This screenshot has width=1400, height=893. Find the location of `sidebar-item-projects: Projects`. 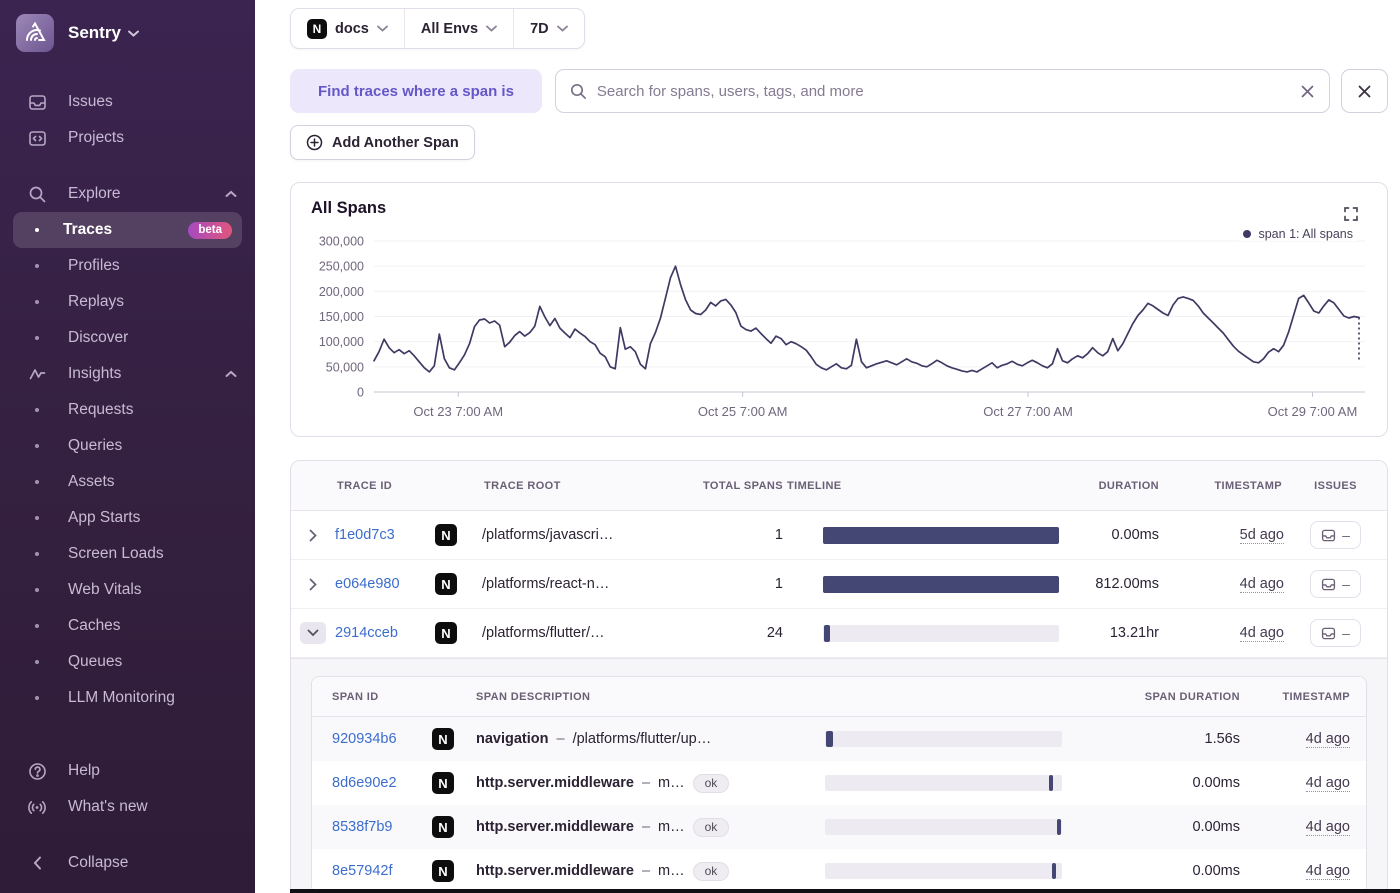

sidebar-item-projects: Projects is located at coordinates (127, 138).